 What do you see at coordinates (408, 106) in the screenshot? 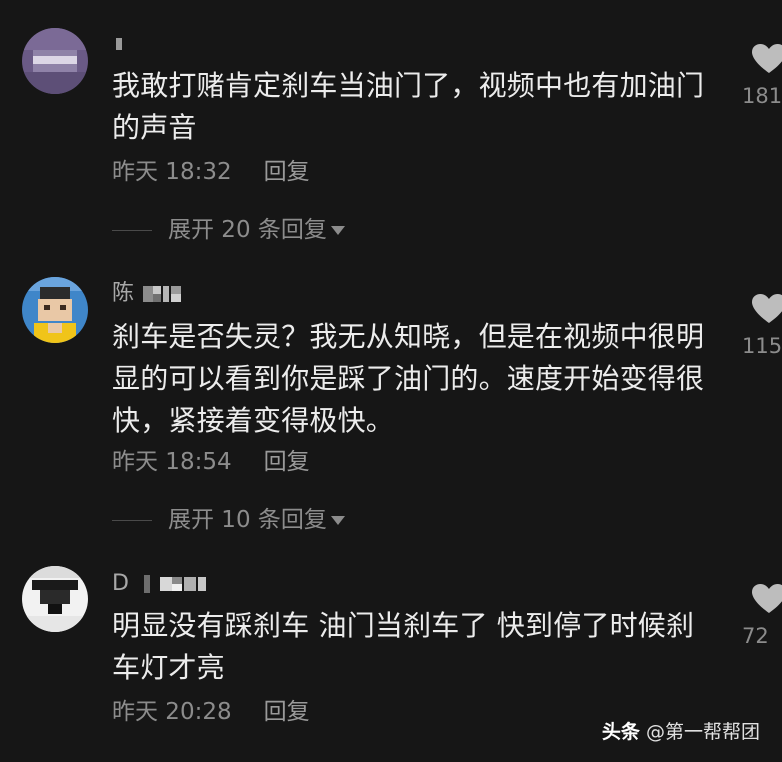
I see `comment-text: 我敢打赌肯定刹车当油门了，视频中也有加油门的声音` at bounding box center [408, 106].